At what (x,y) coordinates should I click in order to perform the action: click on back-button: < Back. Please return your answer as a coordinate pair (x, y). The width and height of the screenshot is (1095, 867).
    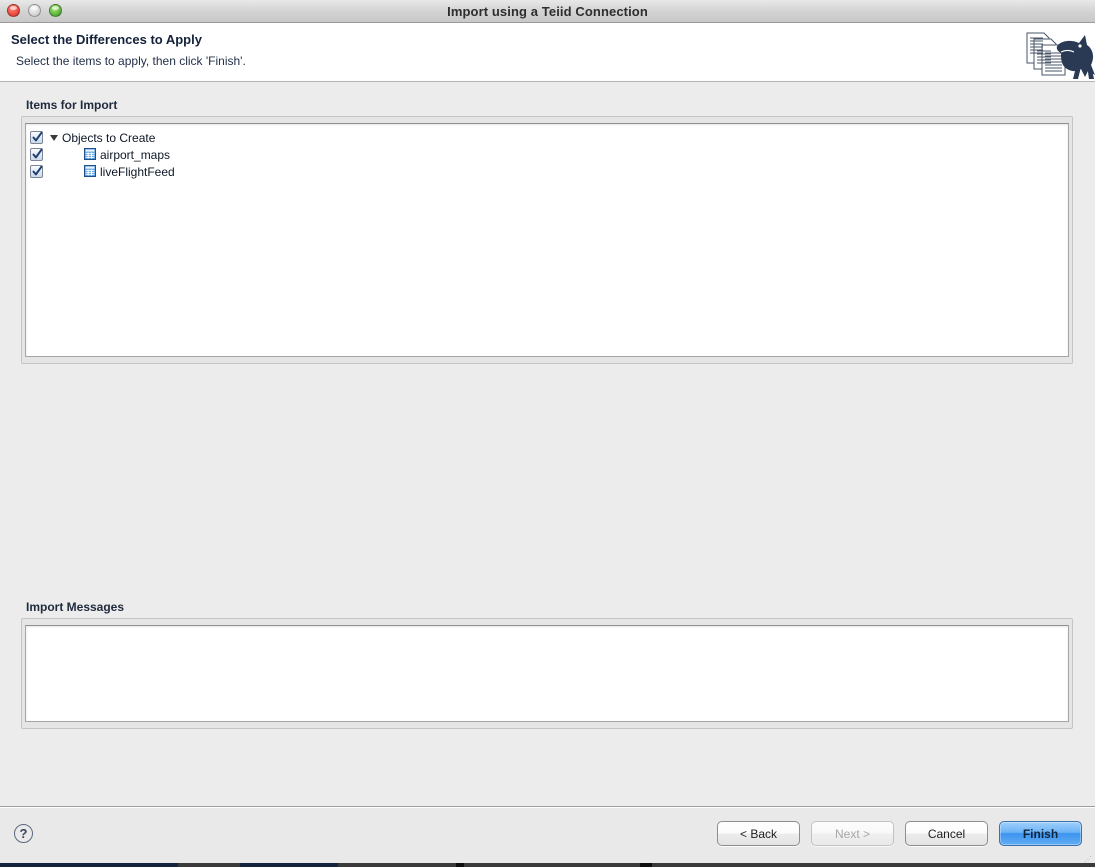
    Looking at the image, I should click on (758, 833).